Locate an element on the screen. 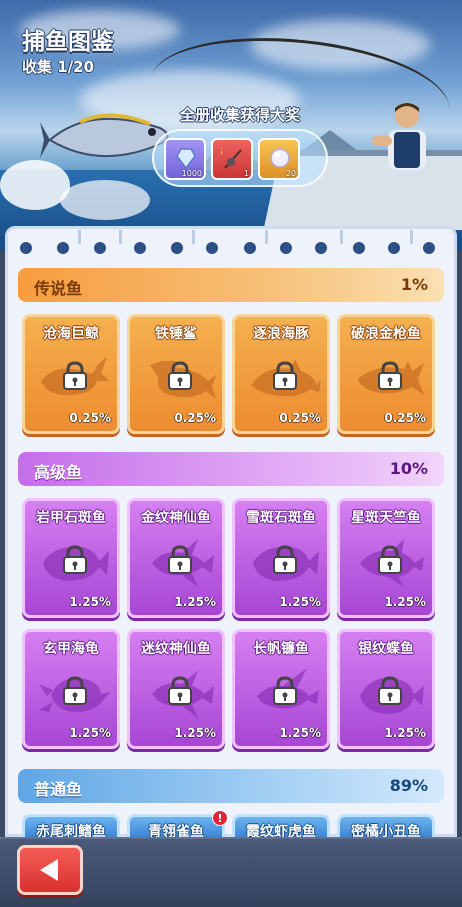  fish-card-locked: 玄甲海龟 1.25% is located at coordinates (71, 689).